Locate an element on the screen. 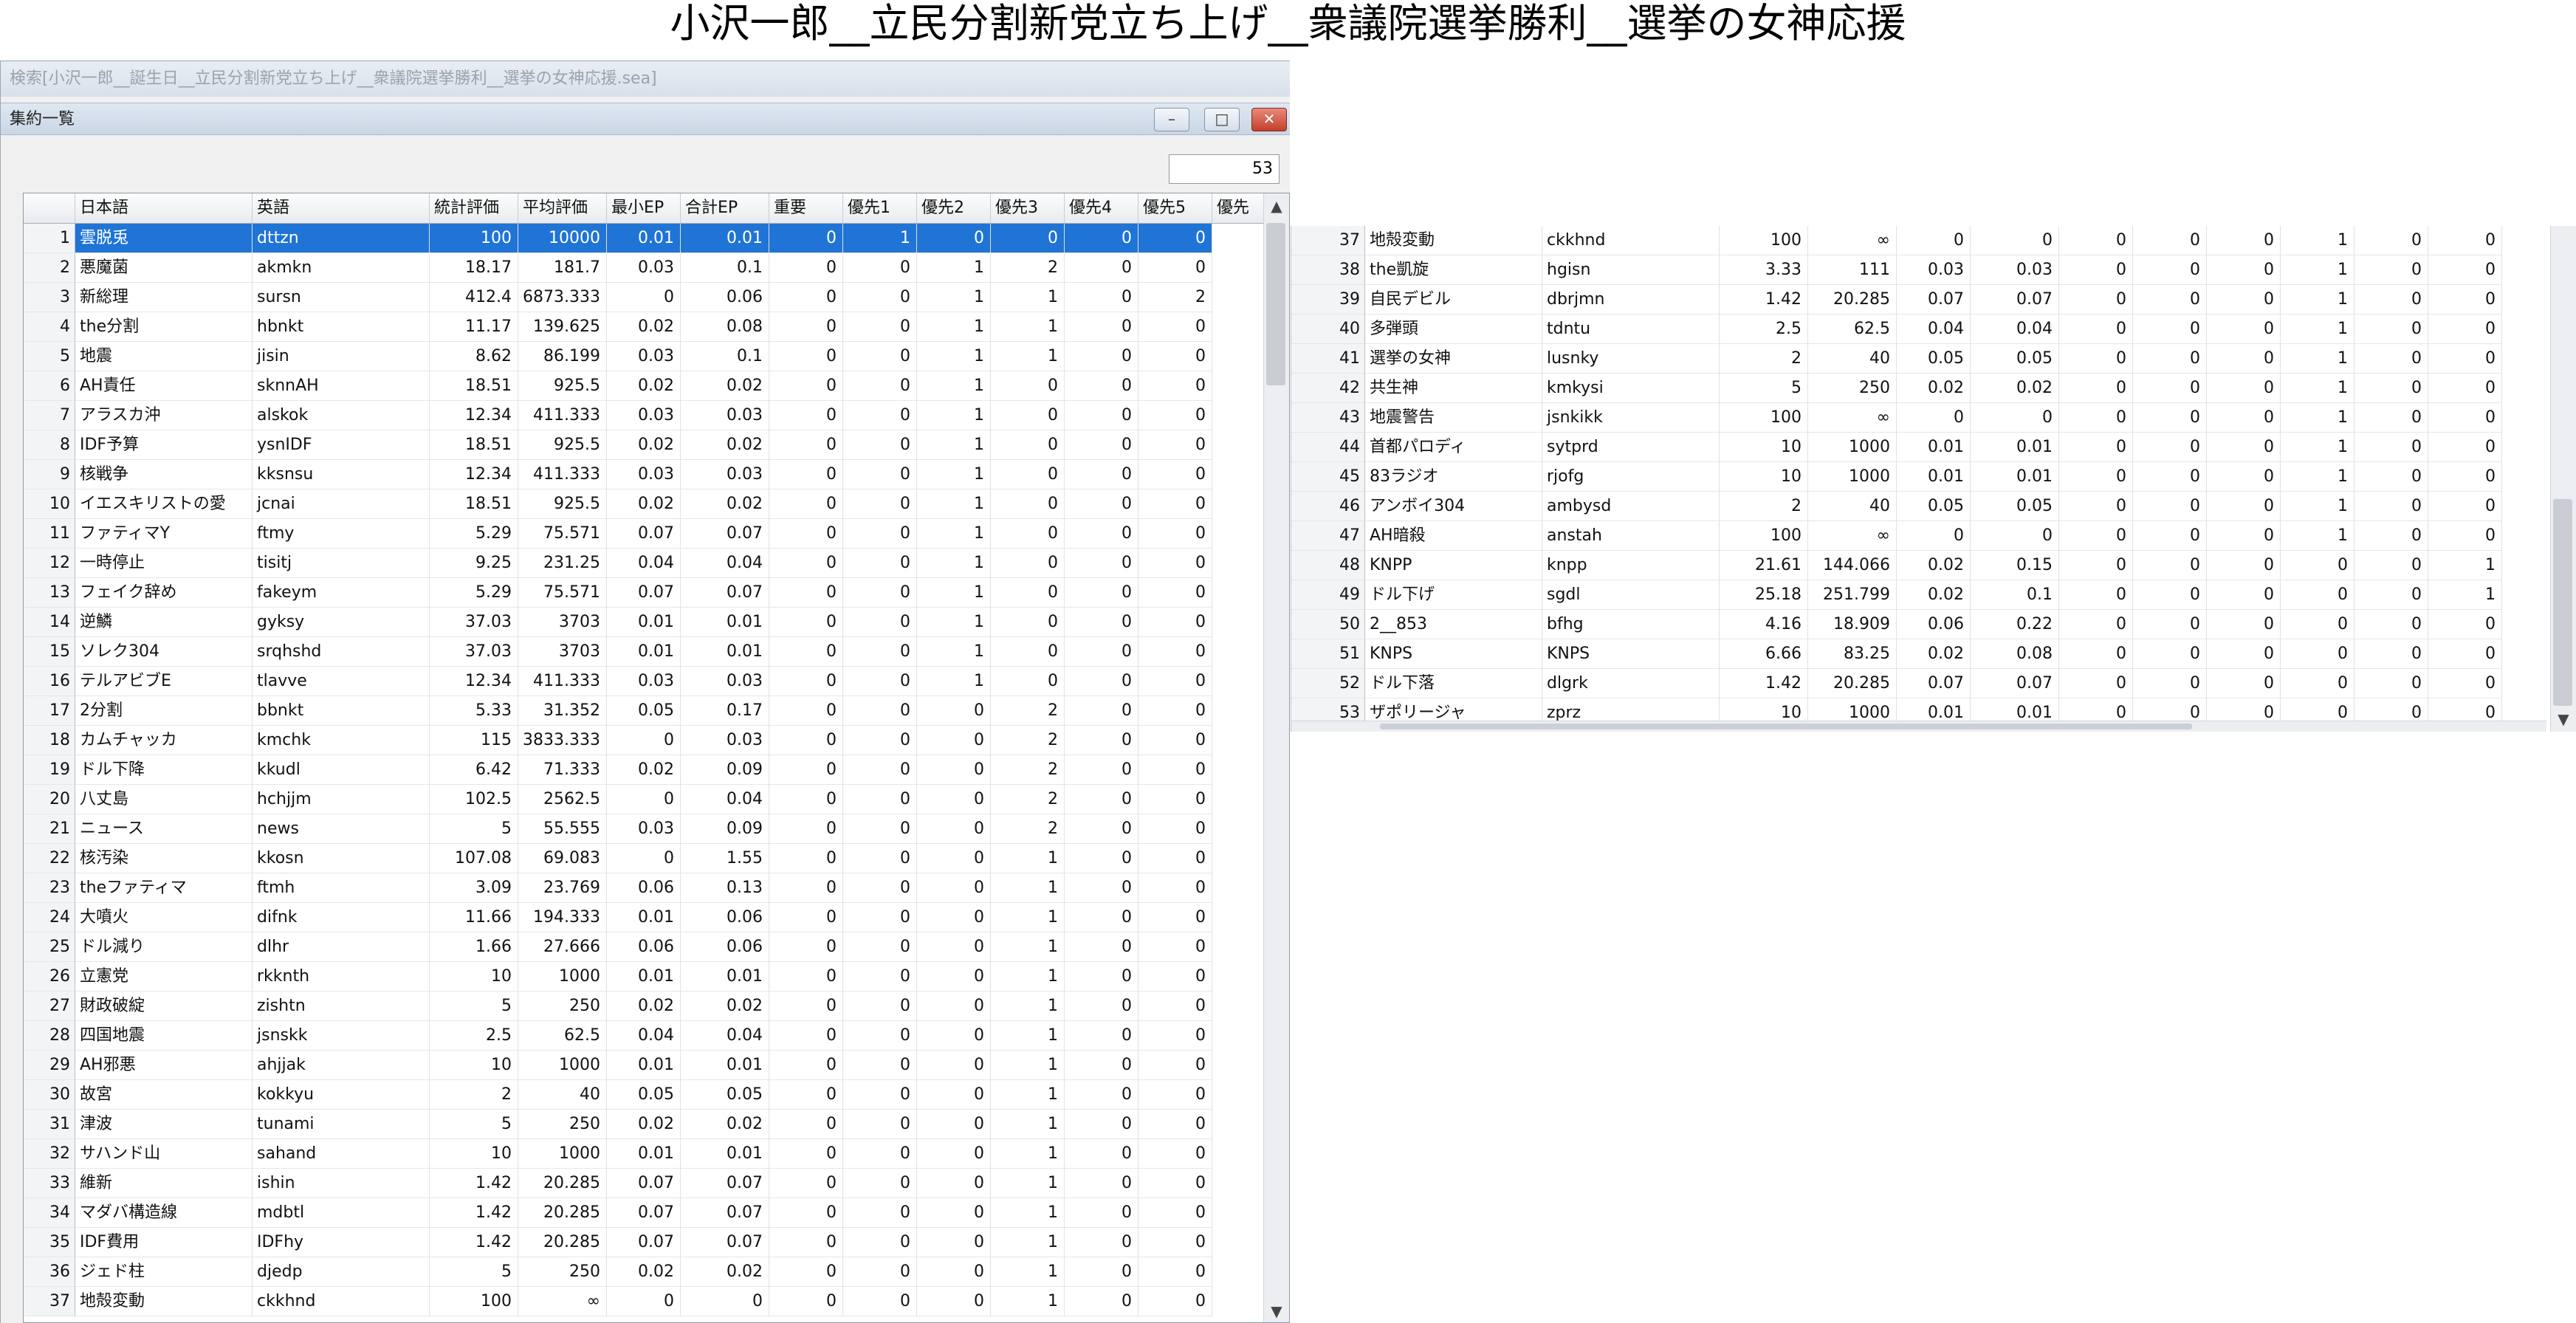  cell-stat-score: 1.42 is located at coordinates (474, 1213).